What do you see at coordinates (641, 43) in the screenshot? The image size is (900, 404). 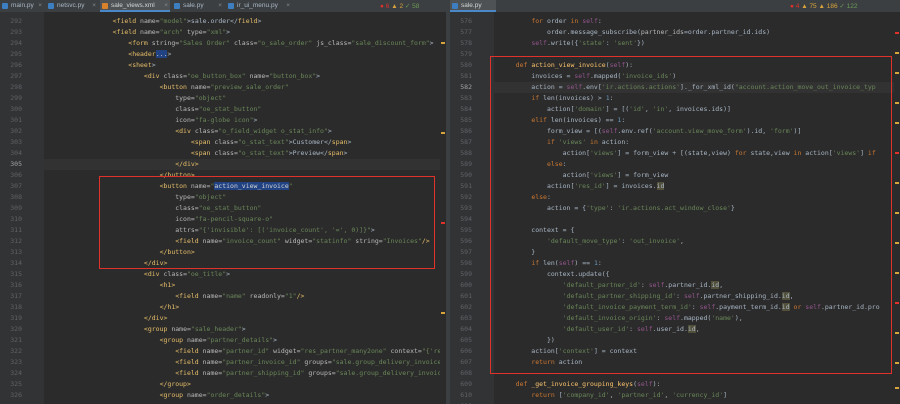 I see `code-token: })` at bounding box center [641, 43].